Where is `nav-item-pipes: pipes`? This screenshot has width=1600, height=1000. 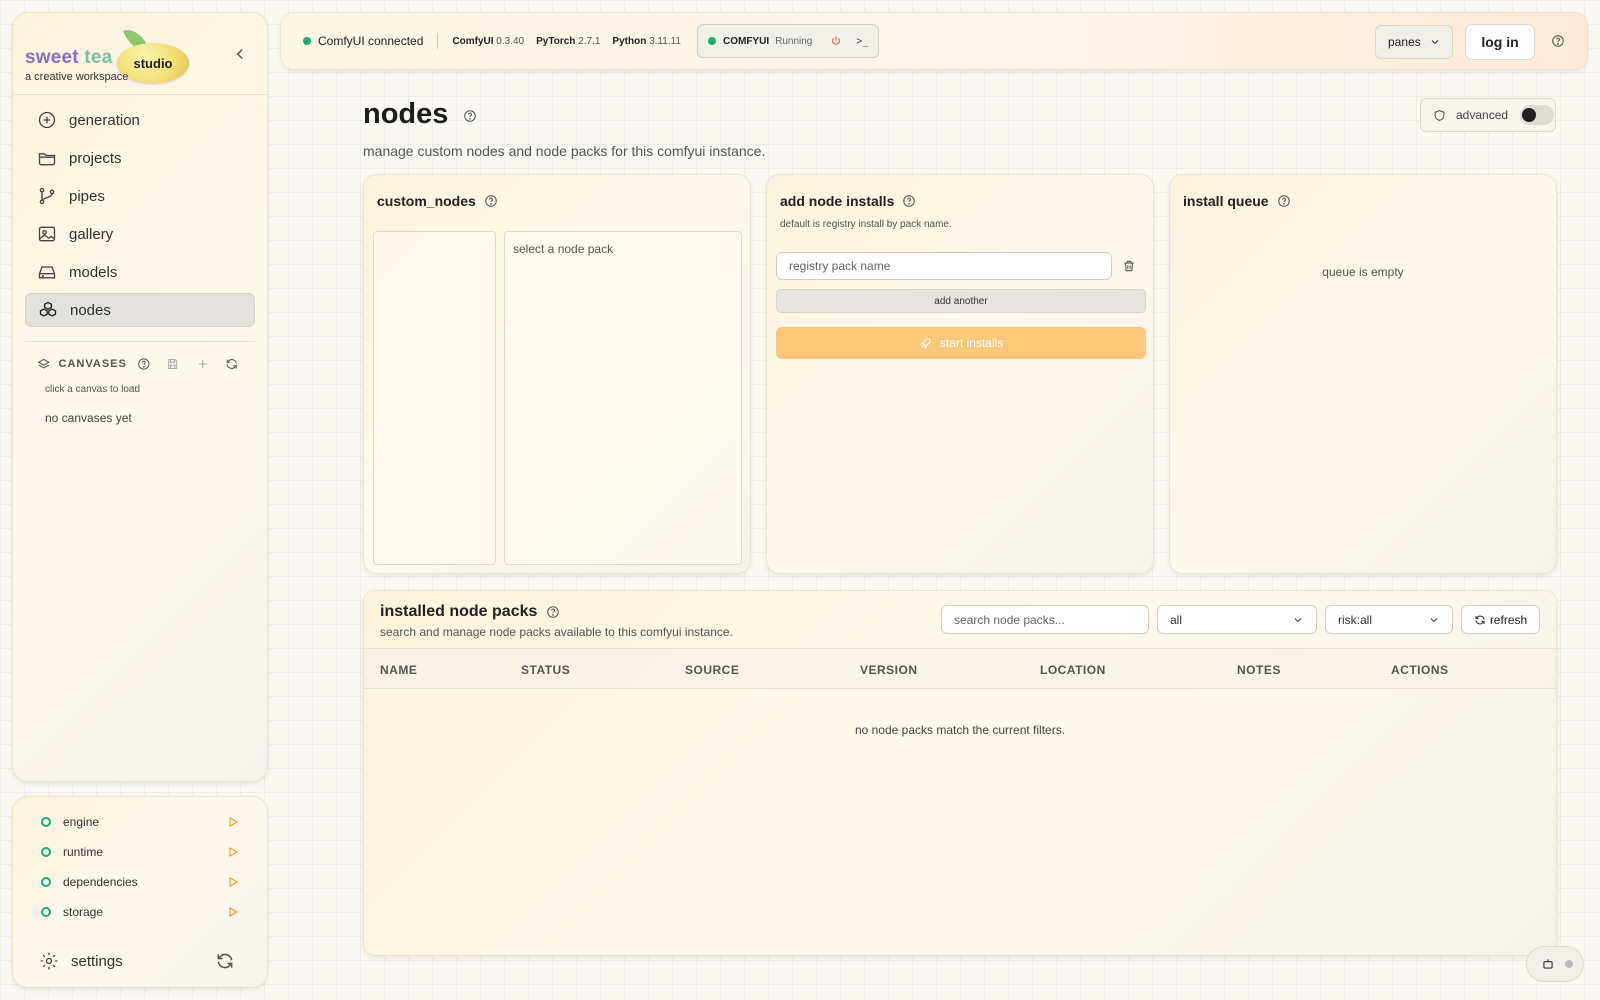 nav-item-pipes: pipes is located at coordinates (140, 196).